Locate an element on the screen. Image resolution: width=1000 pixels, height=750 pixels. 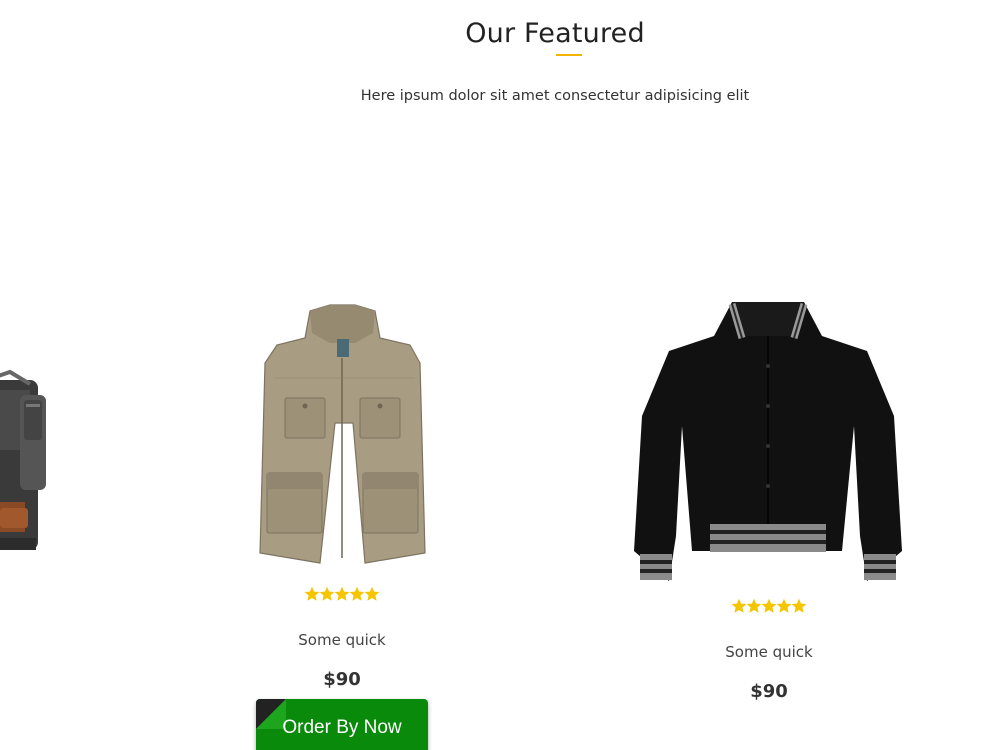
vest-rating is located at coordinates (344, 594).